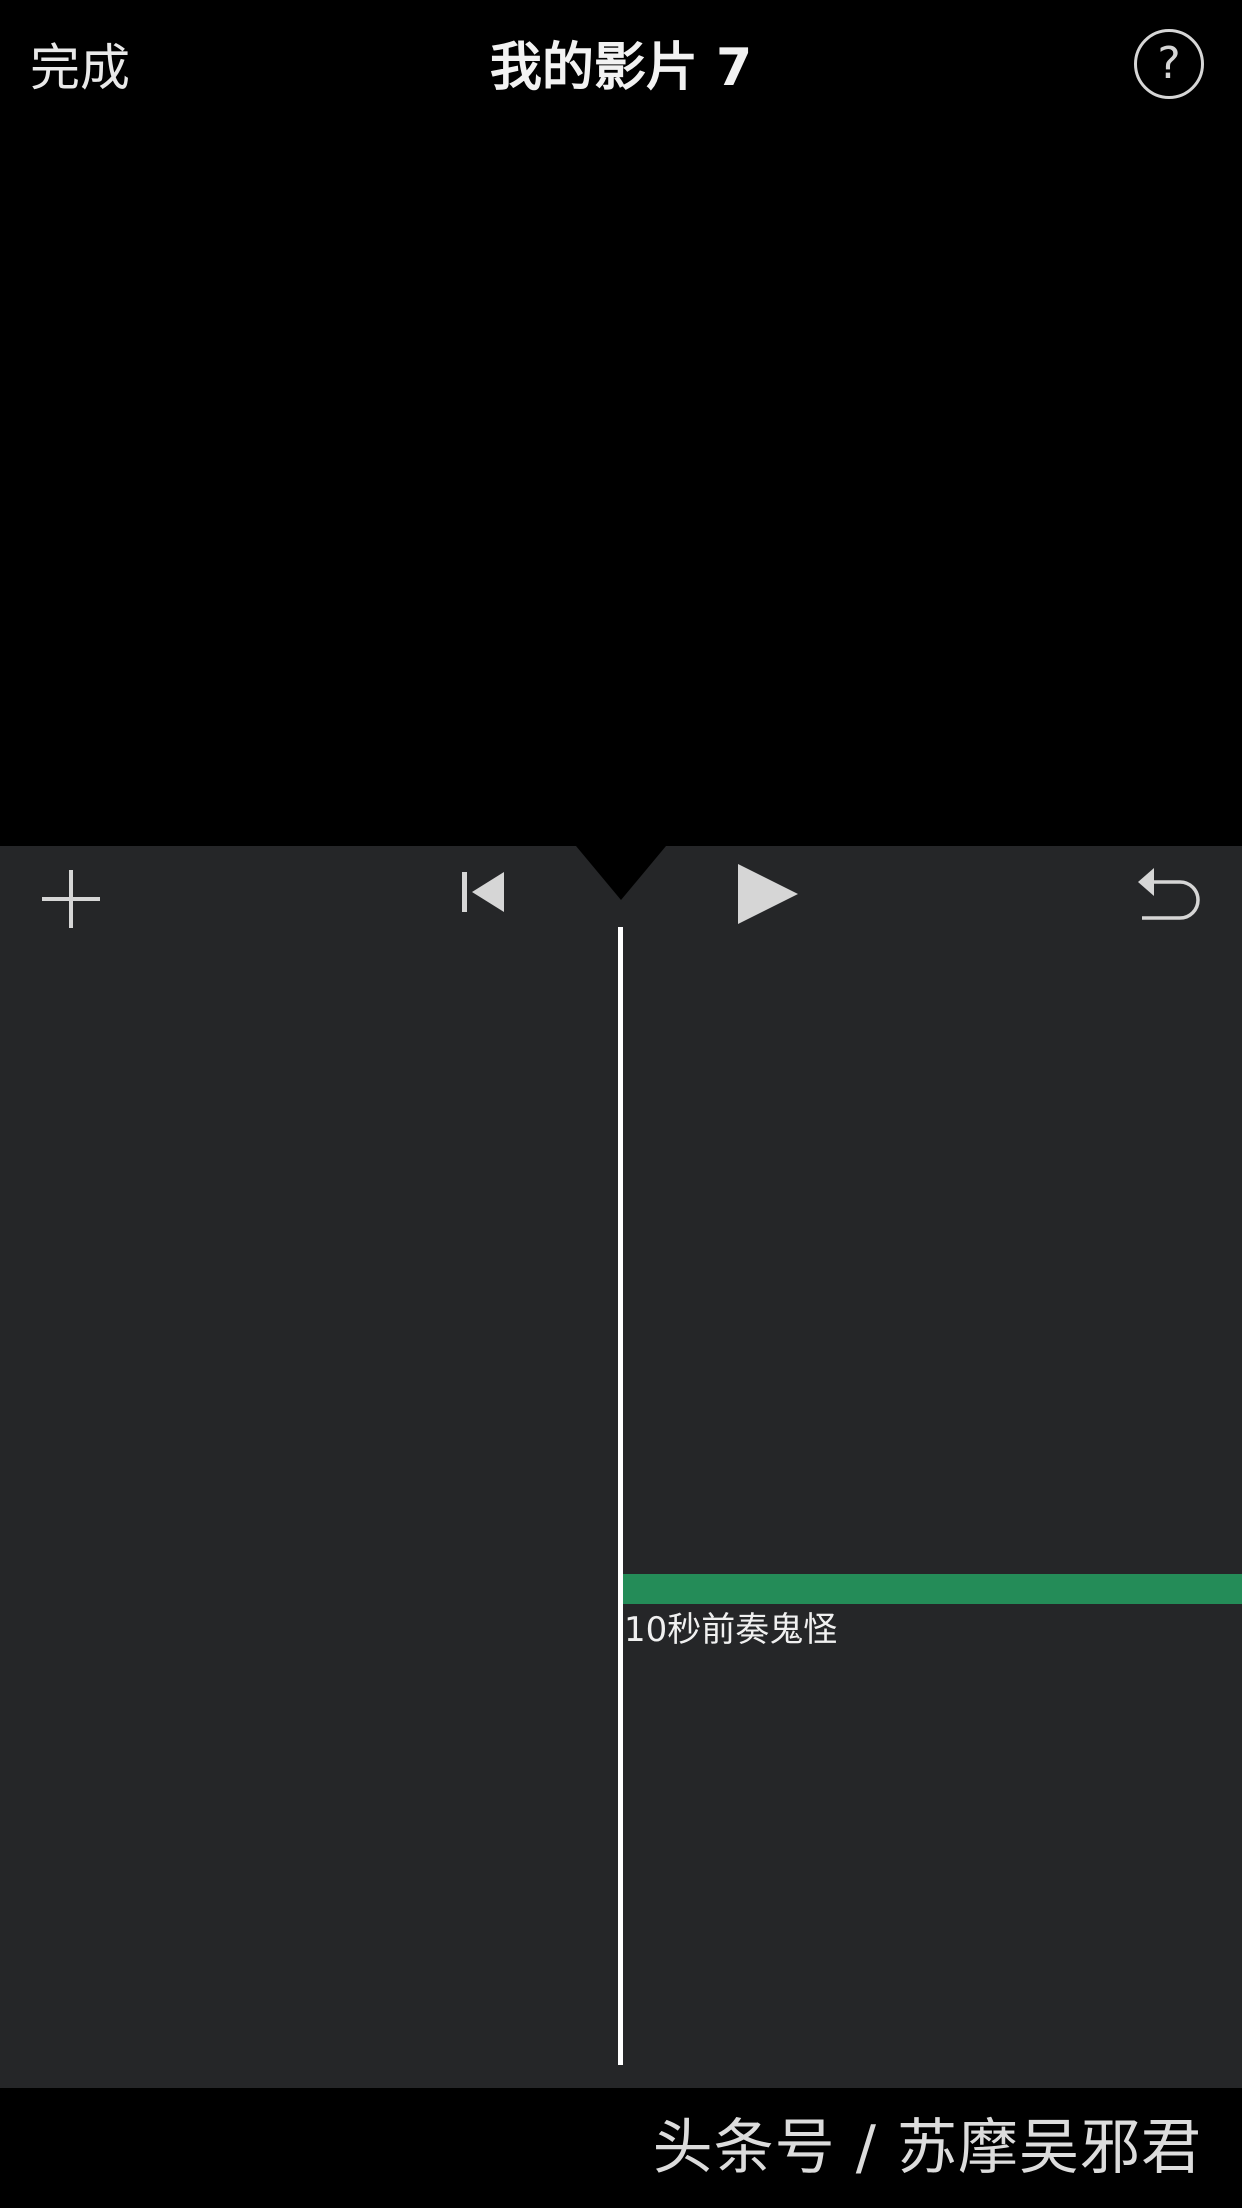  I want to click on audio-clip-label: 10秒前奏鬼怪, so click(731, 1630).